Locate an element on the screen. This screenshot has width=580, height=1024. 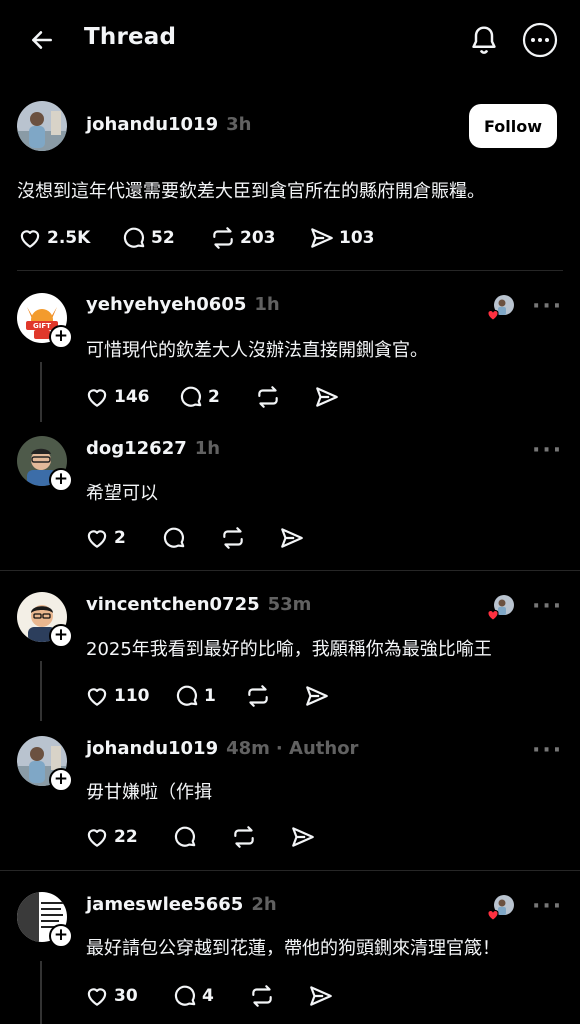
comment-count: 1 is located at coordinates (210, 696).